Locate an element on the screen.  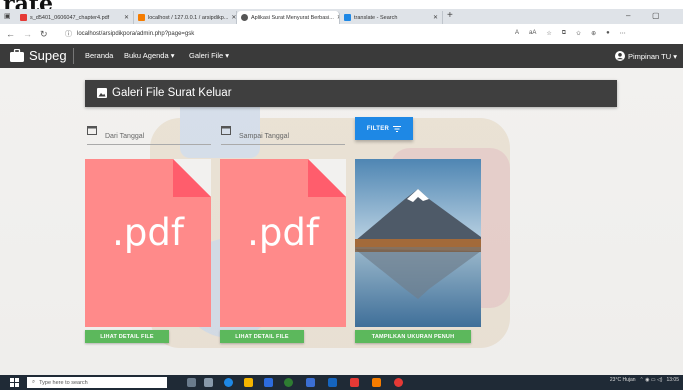
chrome-icon is located at coordinates (398, 382).